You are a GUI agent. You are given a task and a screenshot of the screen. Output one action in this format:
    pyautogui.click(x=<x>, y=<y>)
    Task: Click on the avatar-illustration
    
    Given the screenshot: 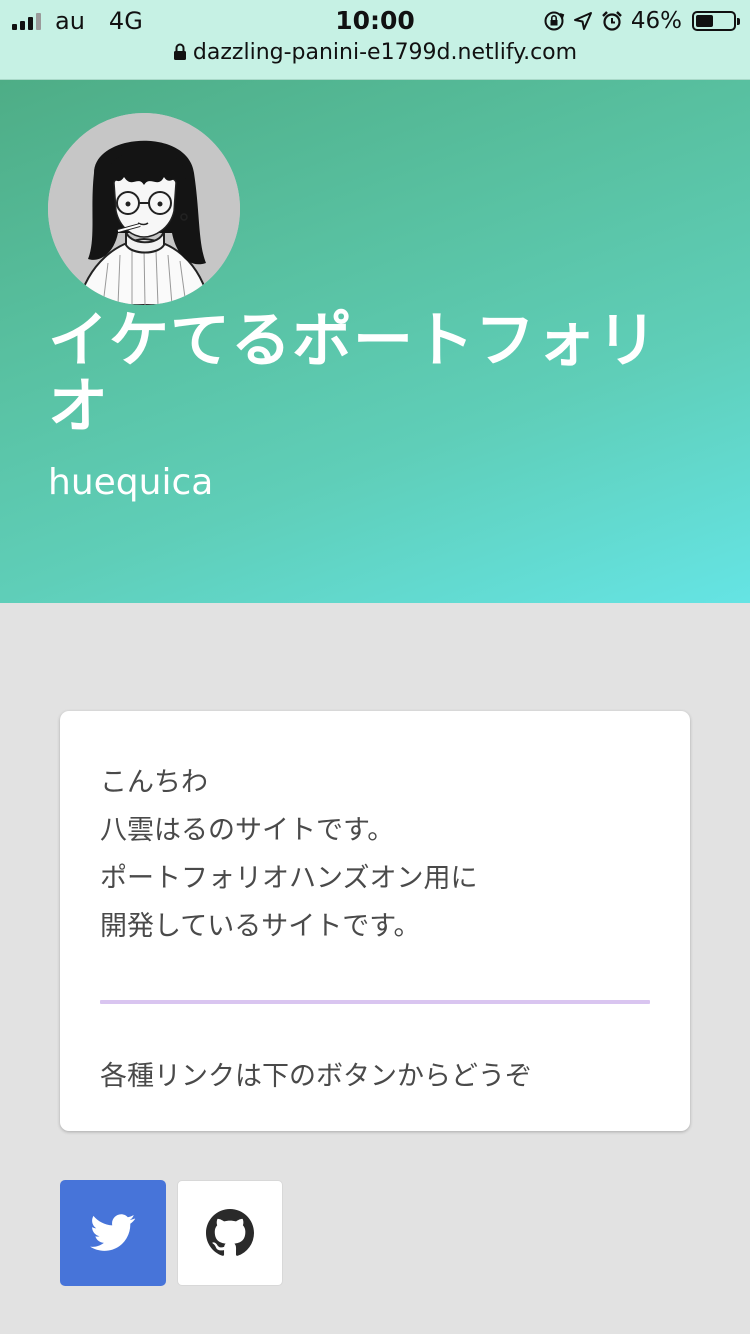 What is the action you would take?
    pyautogui.click(x=144, y=209)
    